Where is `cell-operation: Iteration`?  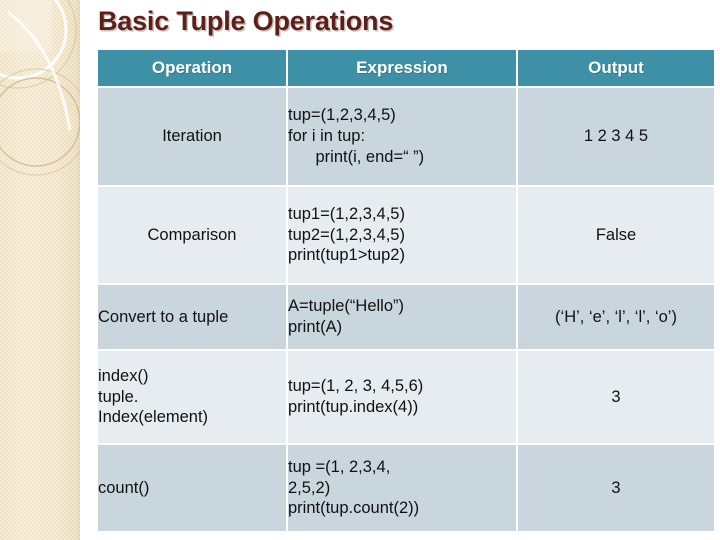
cell-operation: Iteration is located at coordinates (192, 136).